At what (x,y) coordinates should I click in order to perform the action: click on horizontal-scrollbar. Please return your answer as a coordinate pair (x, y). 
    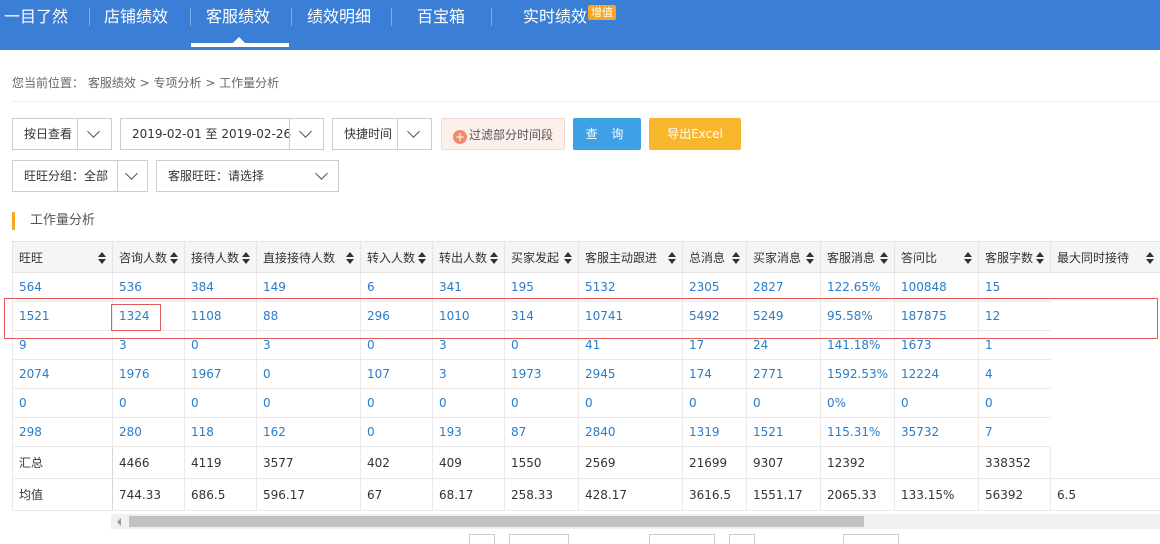
    Looking at the image, I should click on (635, 521).